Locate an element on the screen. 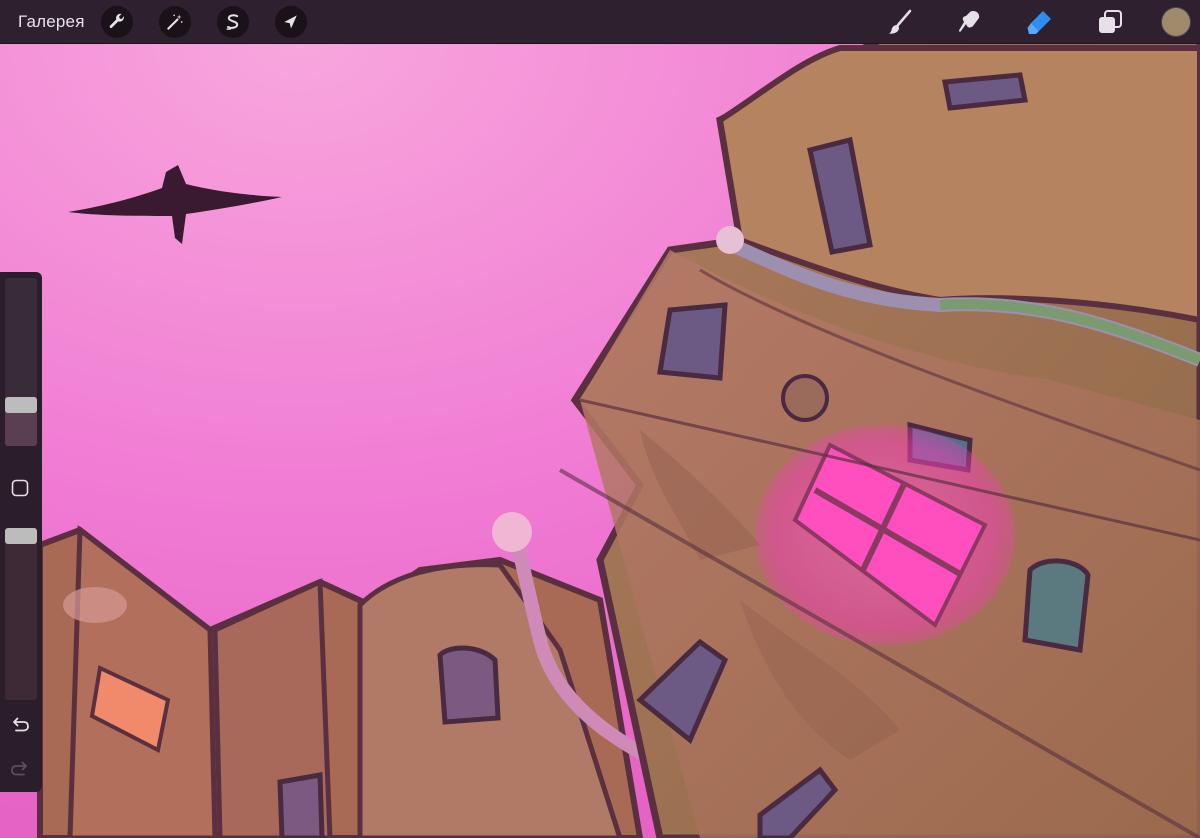 Image resolution: width=1200 pixels, height=838 pixels. selection-s-icon is located at coordinates (232, 21).